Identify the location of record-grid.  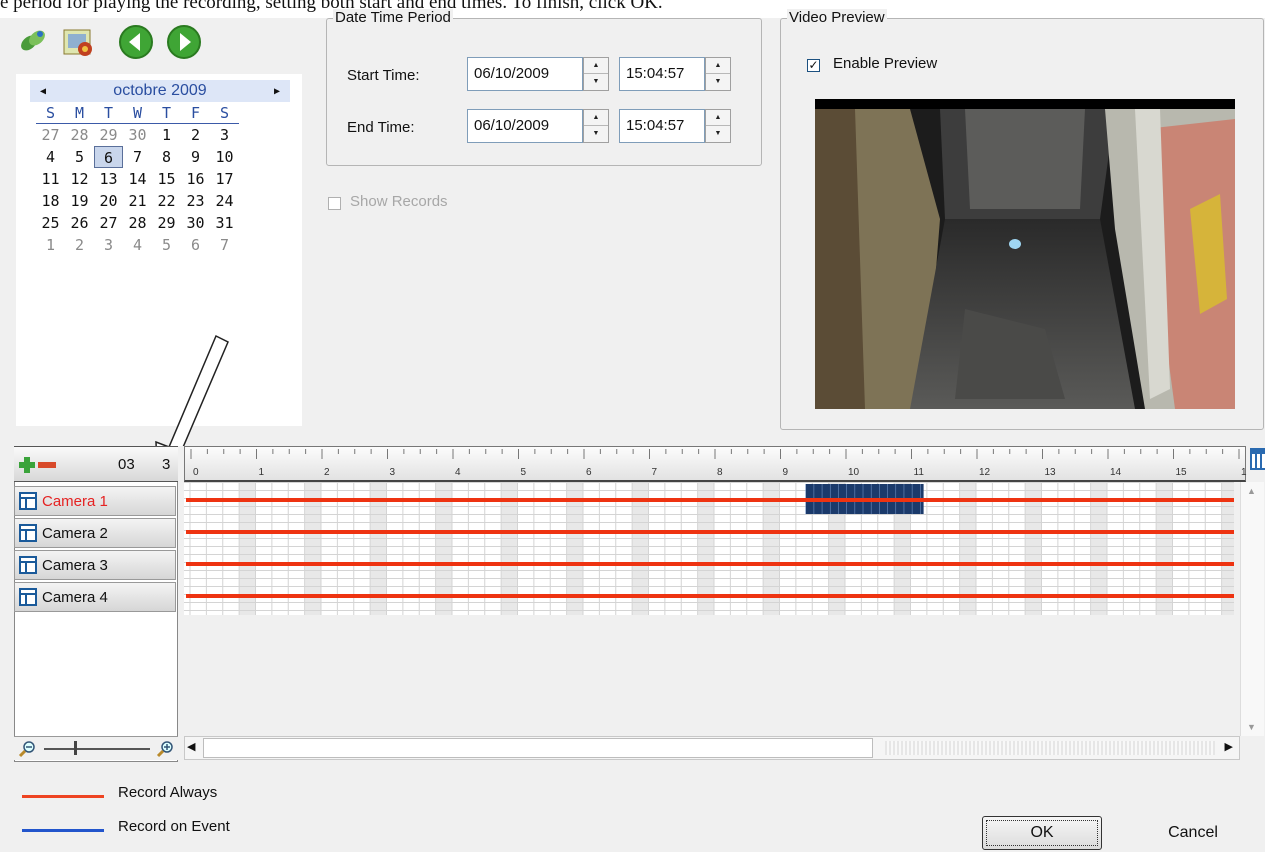
(709, 548).